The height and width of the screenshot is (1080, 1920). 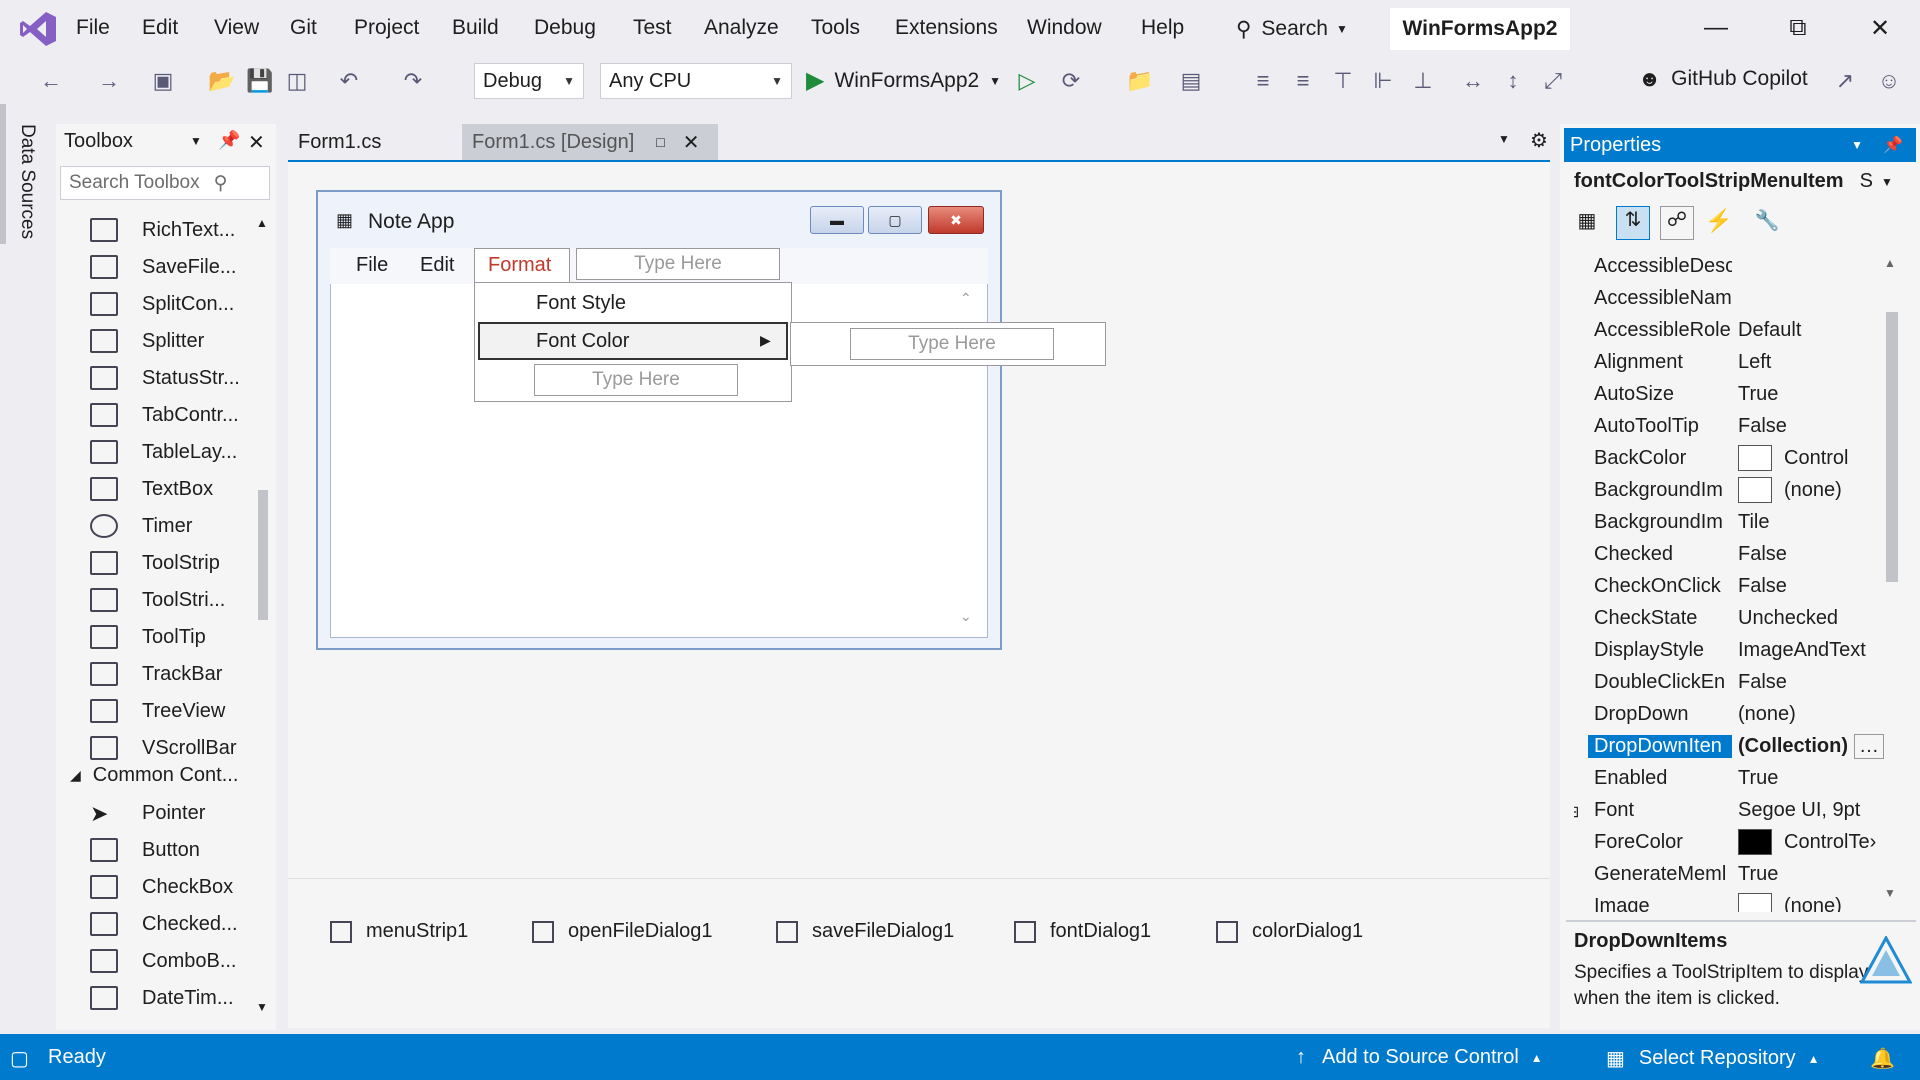 I want to click on properties-scrollbar: ▲ ▼, so click(x=1892, y=581).